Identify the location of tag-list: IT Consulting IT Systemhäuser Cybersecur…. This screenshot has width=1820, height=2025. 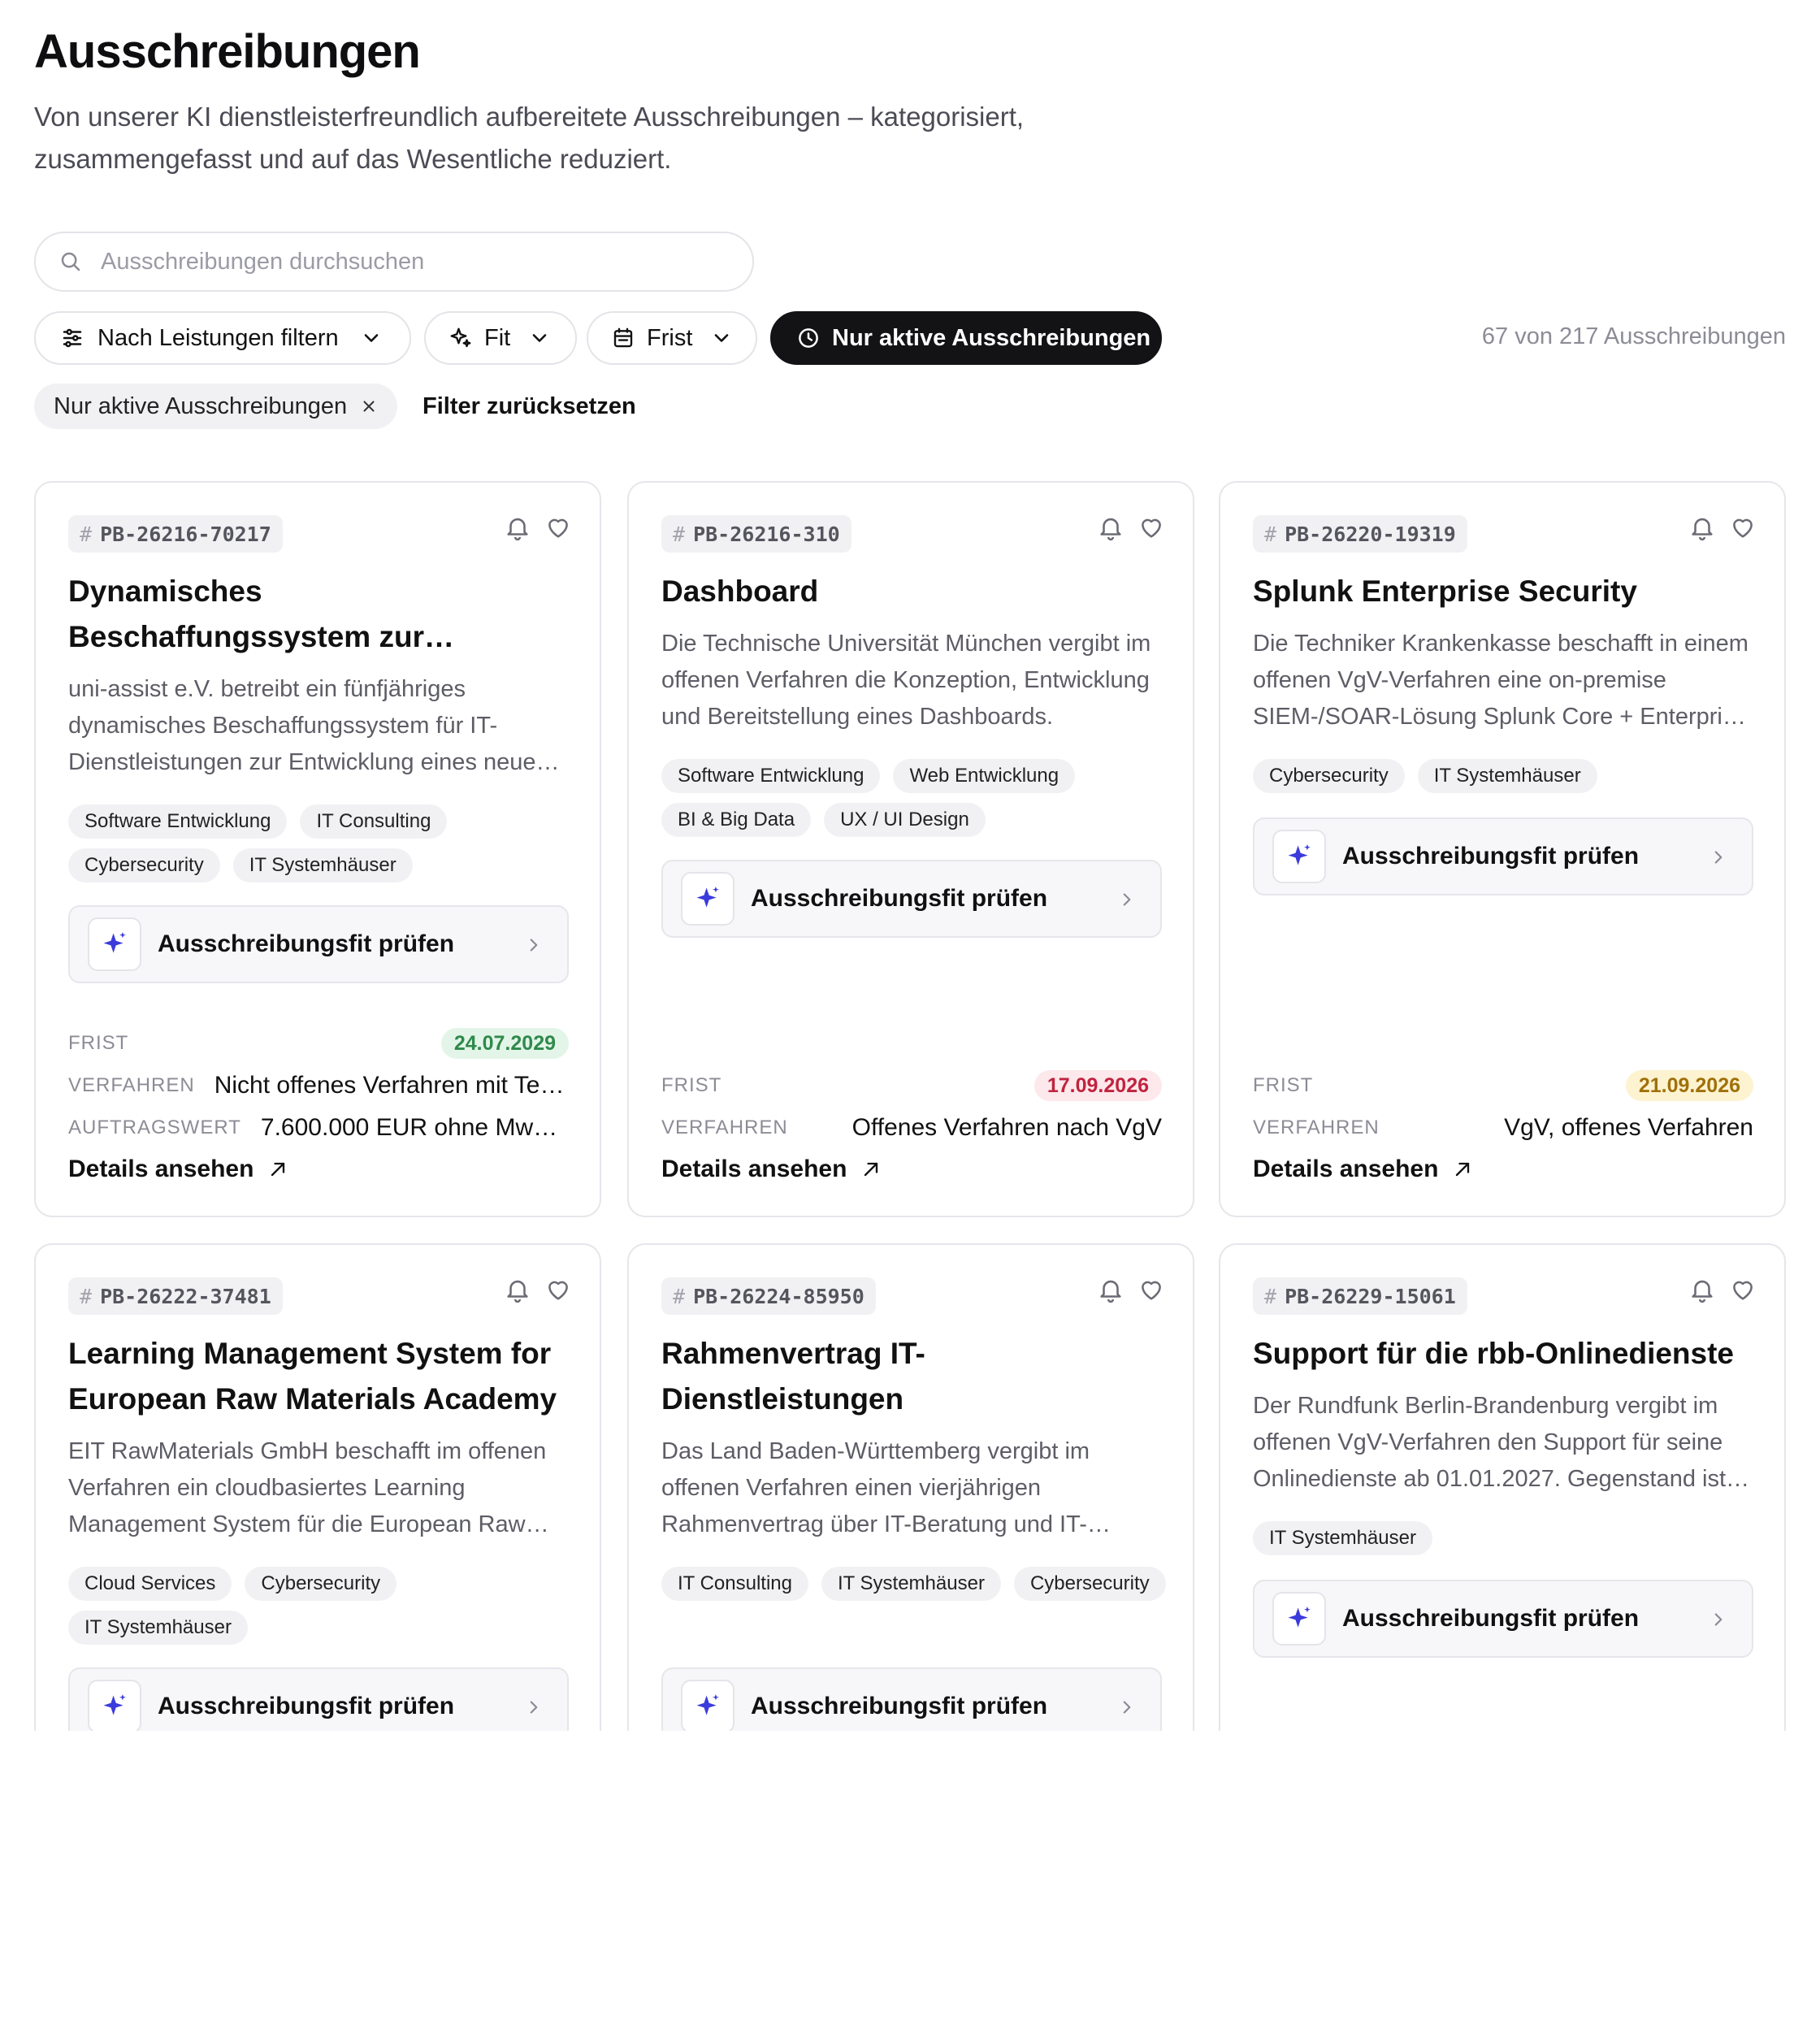
(917, 1584).